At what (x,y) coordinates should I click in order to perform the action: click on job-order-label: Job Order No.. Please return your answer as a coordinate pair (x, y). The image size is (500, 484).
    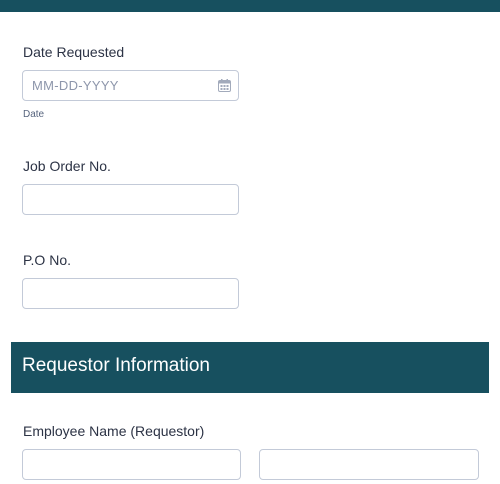
    Looking at the image, I should click on (67, 166).